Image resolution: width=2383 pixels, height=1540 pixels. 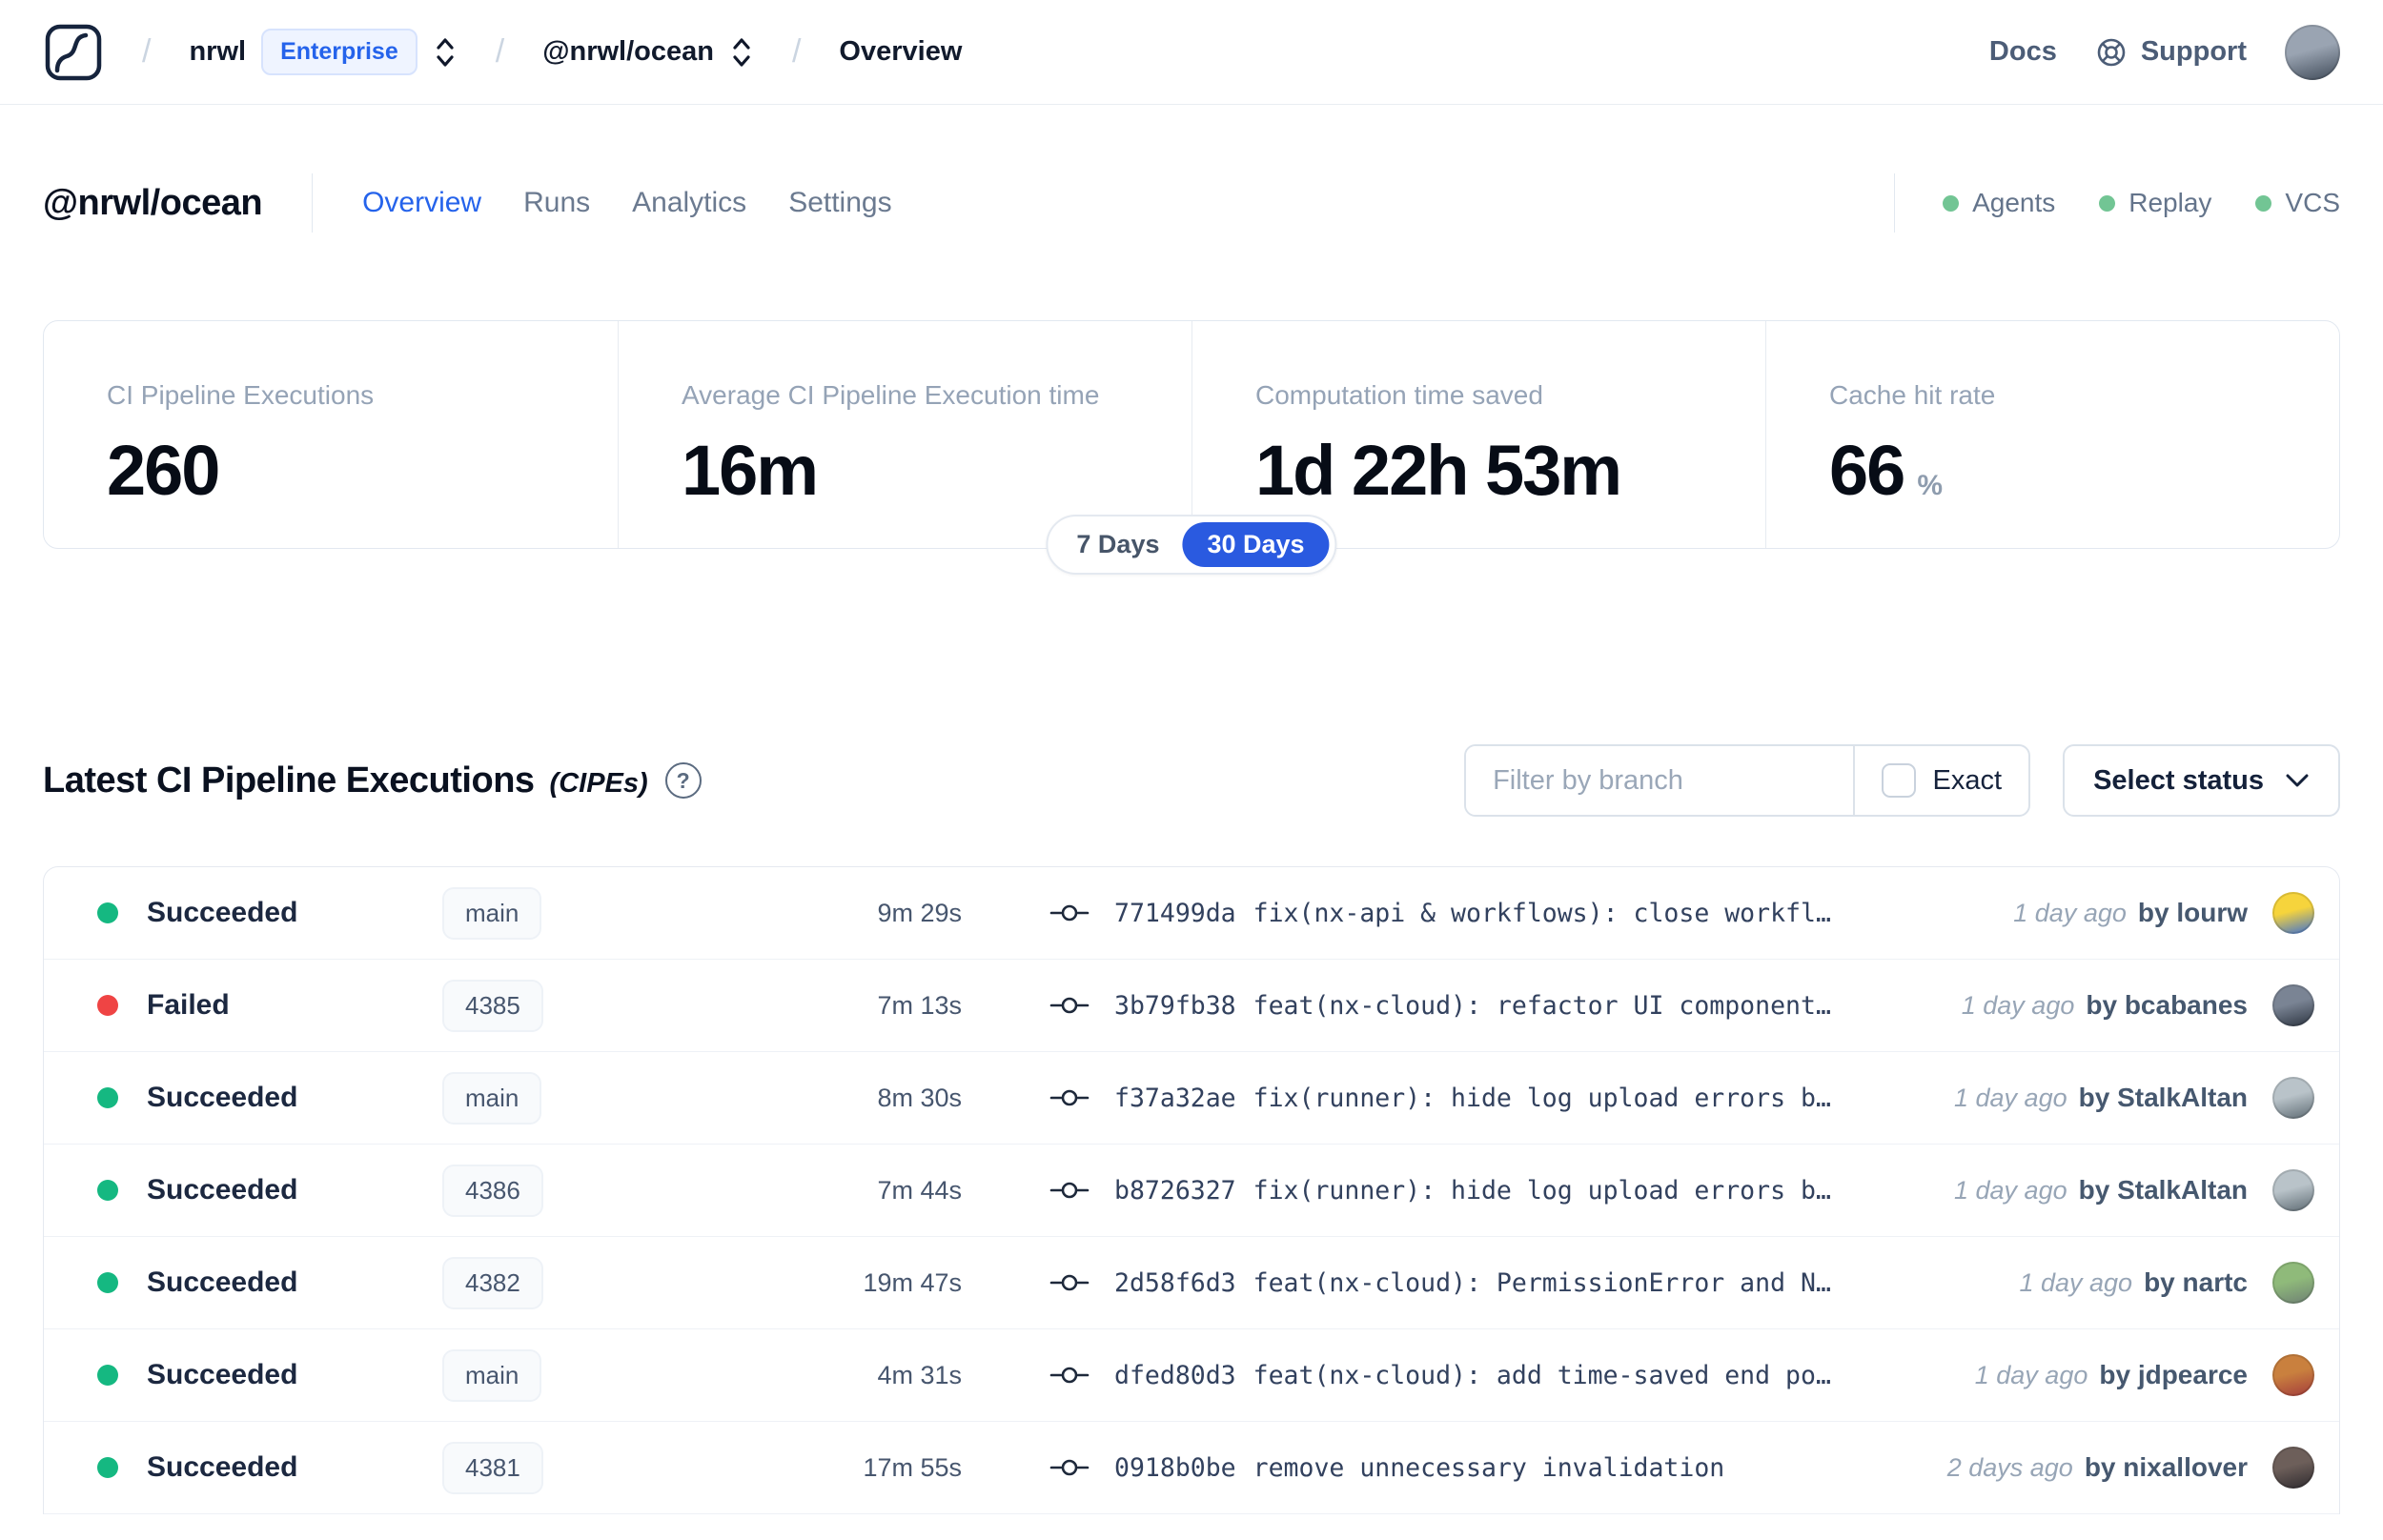 What do you see at coordinates (599, 783) in the screenshot?
I see `section-title-suffix: (CIPEs)` at bounding box center [599, 783].